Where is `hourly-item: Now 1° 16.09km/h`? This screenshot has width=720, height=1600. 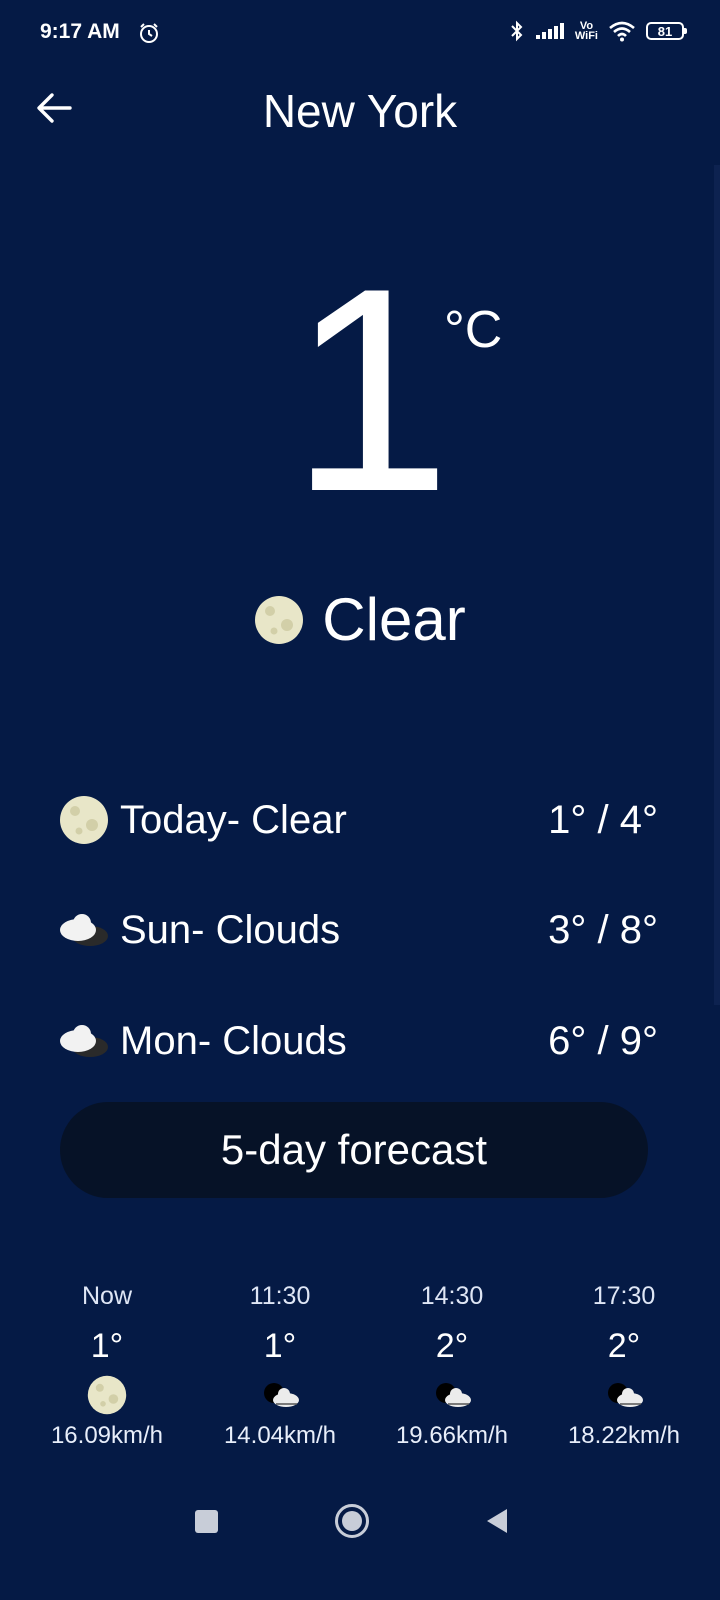
hourly-item: Now 1° 16.09km/h is located at coordinates (107, 1366).